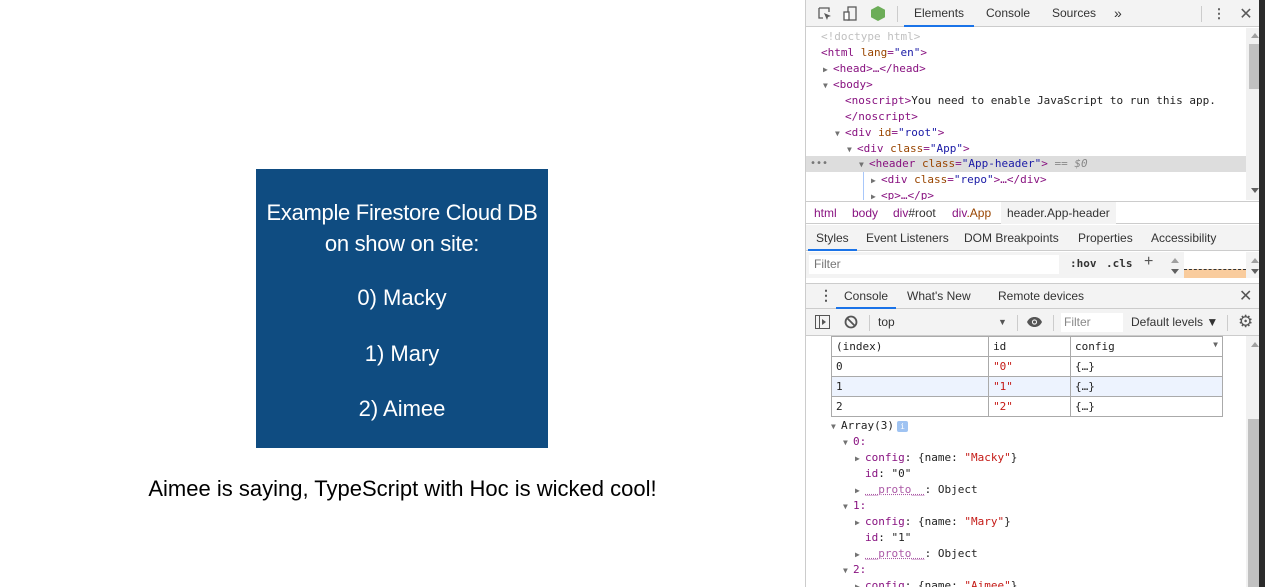  I want to click on dropdown-arrow-icon: ▼, so click(1002, 322).